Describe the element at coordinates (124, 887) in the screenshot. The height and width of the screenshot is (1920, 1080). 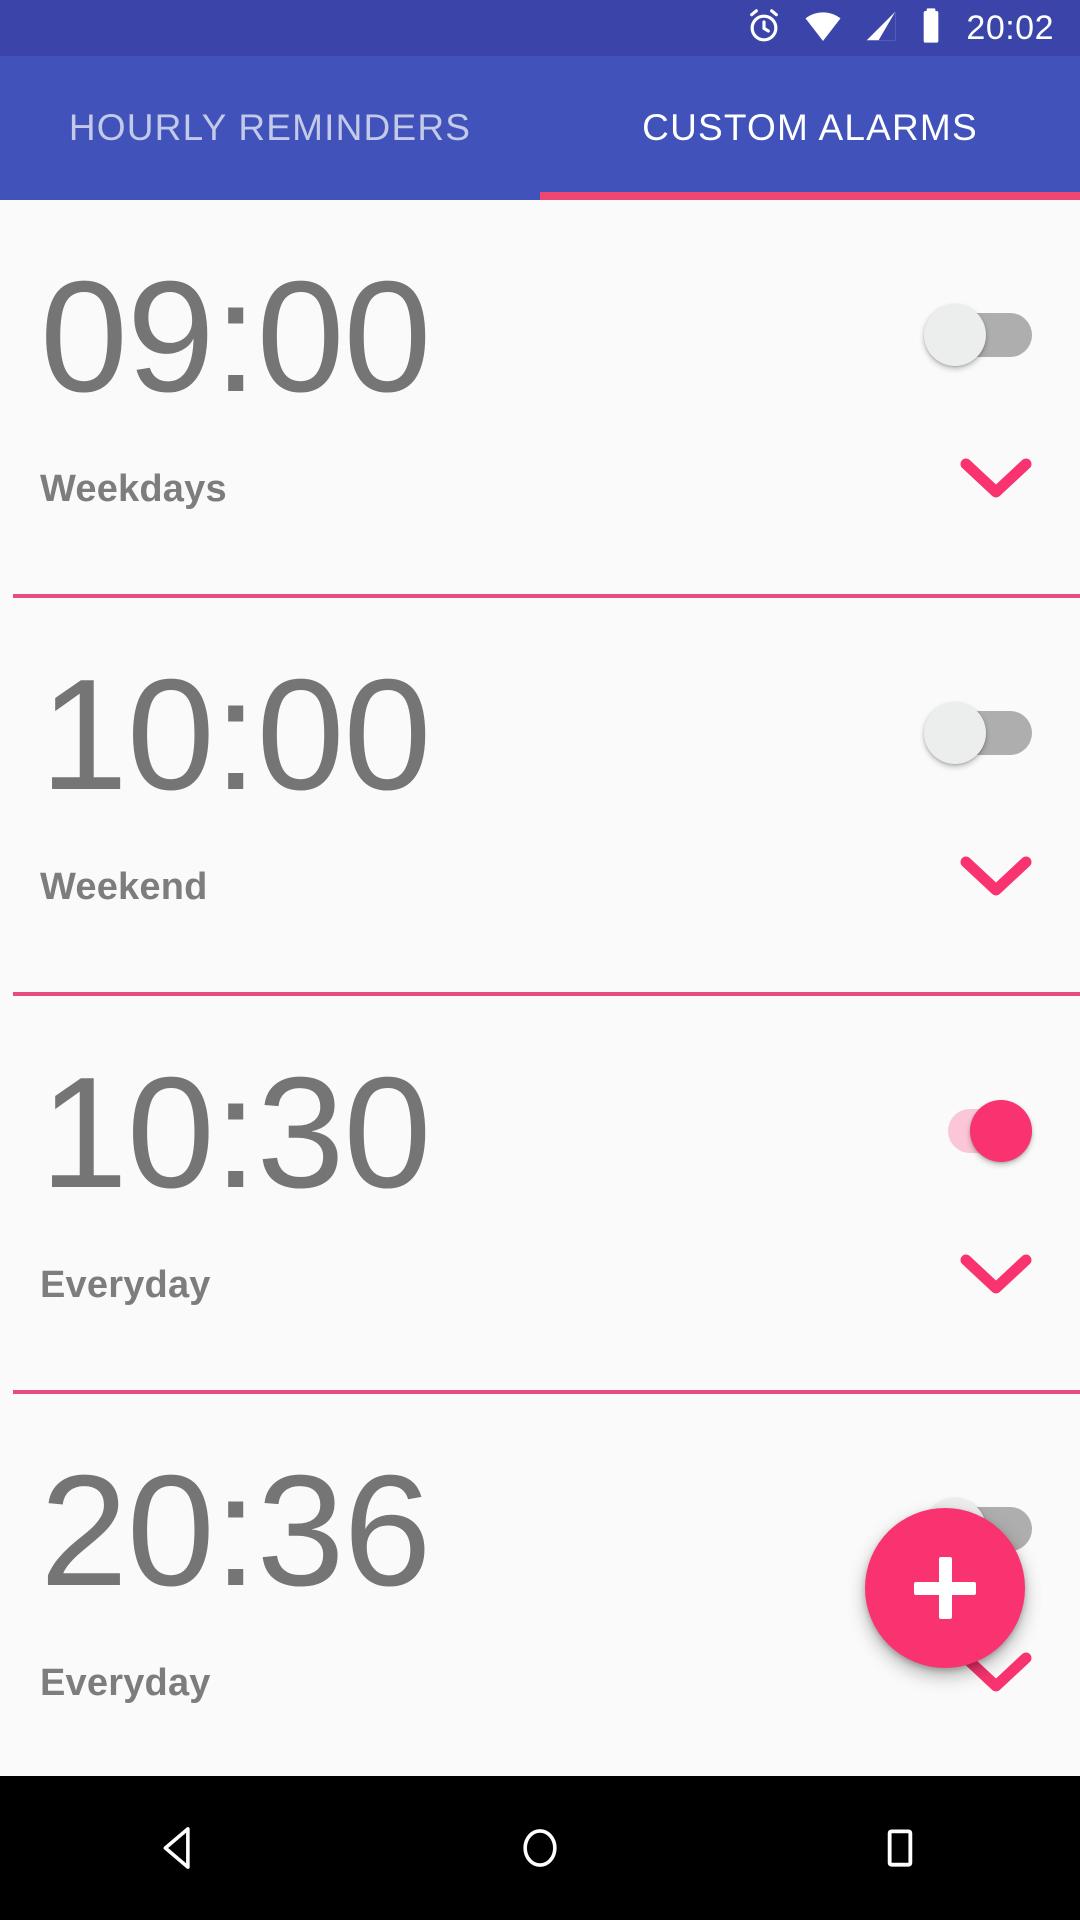
I see `alarm-repeat-label: Weekend` at that location.